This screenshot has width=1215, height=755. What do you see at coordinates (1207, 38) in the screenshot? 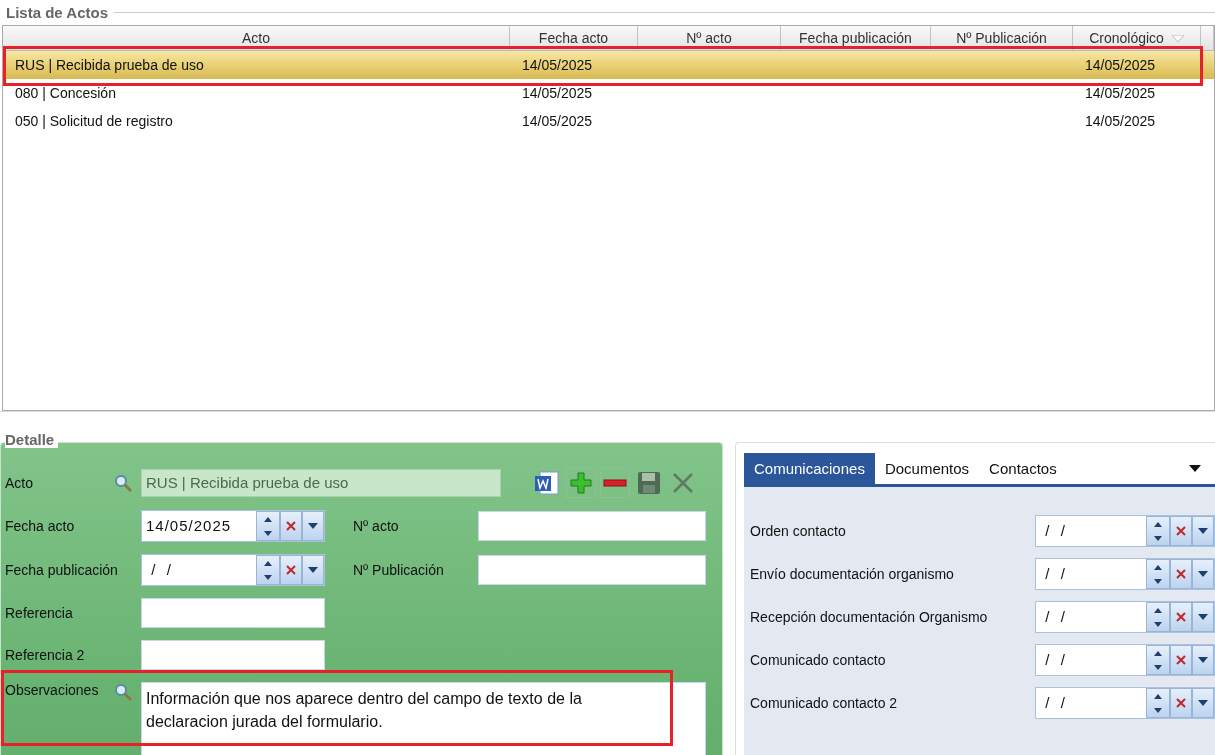
I see `header-filler` at bounding box center [1207, 38].